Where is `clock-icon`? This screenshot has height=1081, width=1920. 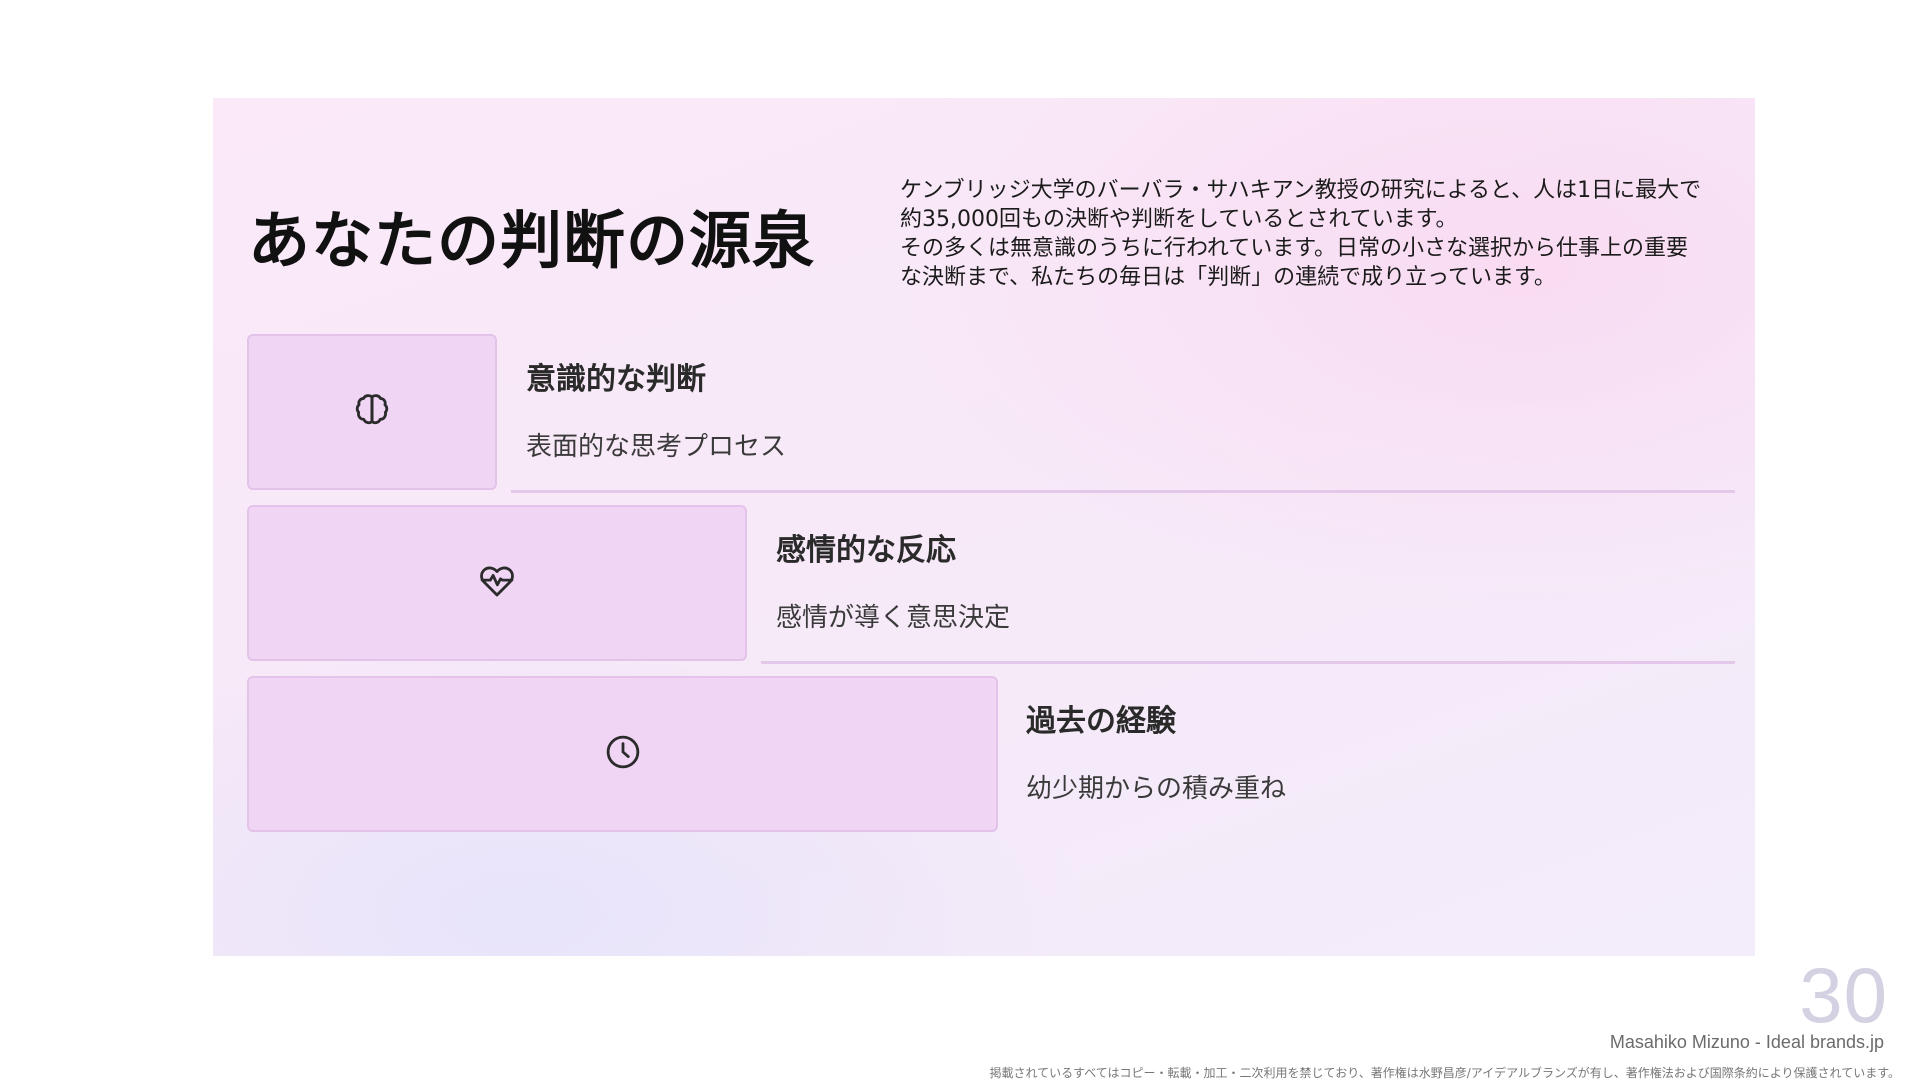 clock-icon is located at coordinates (623, 754).